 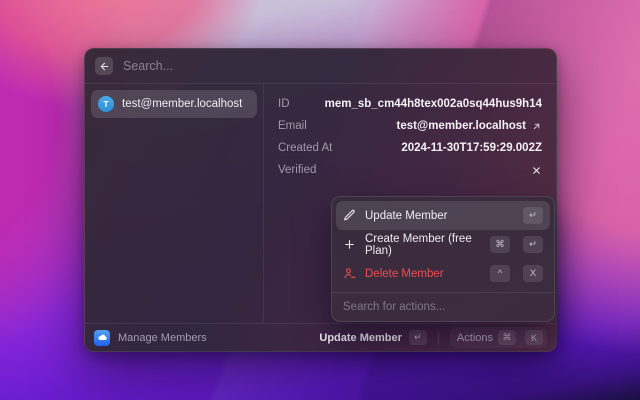 I want to click on result-item-member: T test@member.localhost, so click(x=174, y=104).